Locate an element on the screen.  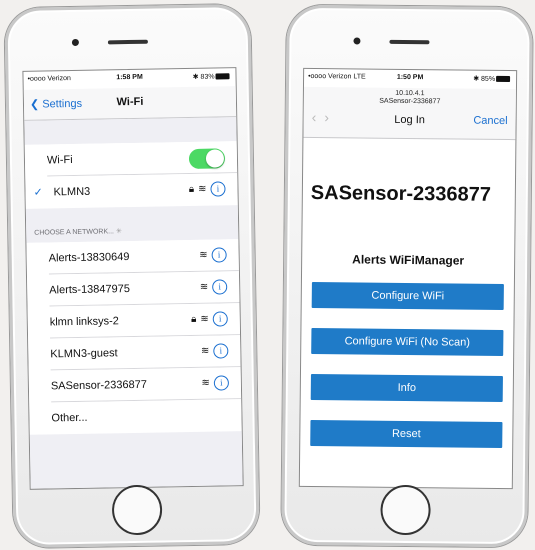
configure-wifi-button: Configure WiFi is located at coordinates (407, 296).